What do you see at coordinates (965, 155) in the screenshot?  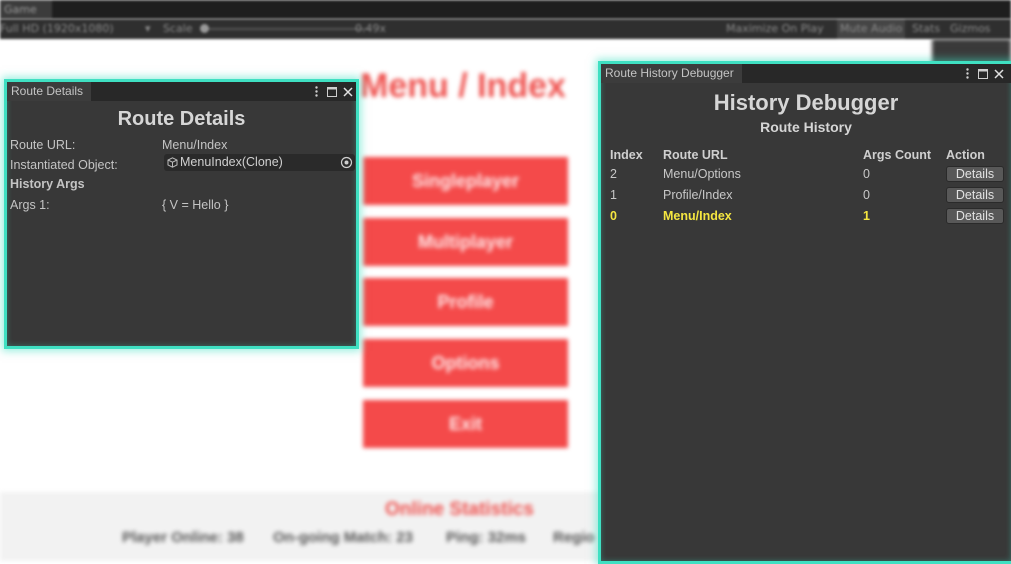 I see `column-header-action: Action` at bounding box center [965, 155].